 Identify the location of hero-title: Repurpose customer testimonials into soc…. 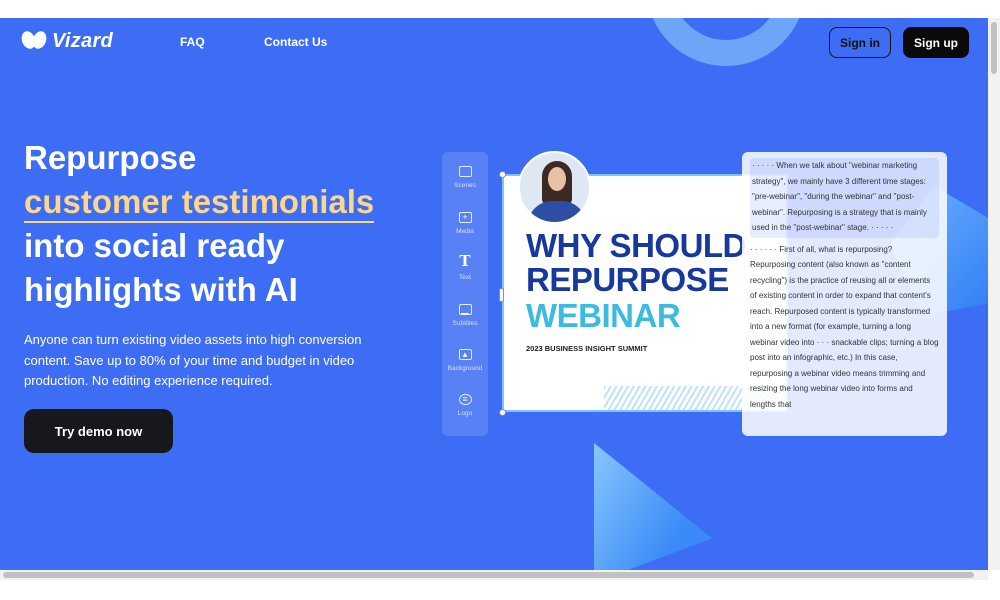
(234, 224).